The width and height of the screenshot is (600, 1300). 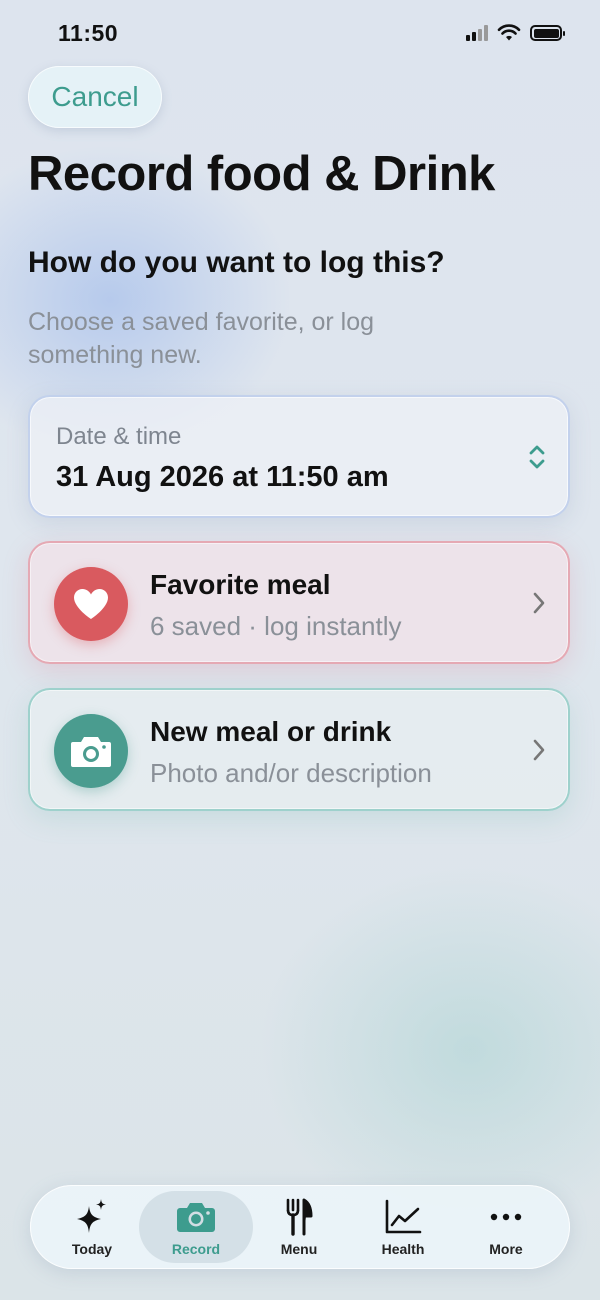 What do you see at coordinates (547, 33) in the screenshot?
I see `battery-icon` at bounding box center [547, 33].